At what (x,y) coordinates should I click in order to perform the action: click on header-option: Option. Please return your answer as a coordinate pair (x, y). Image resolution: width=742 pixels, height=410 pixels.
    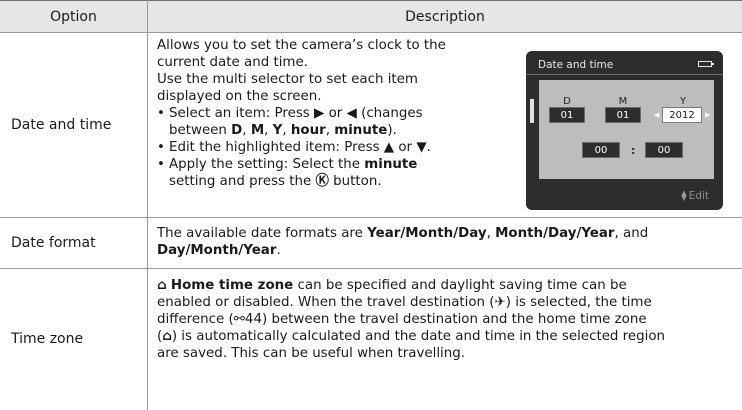
    Looking at the image, I should click on (73, 17).